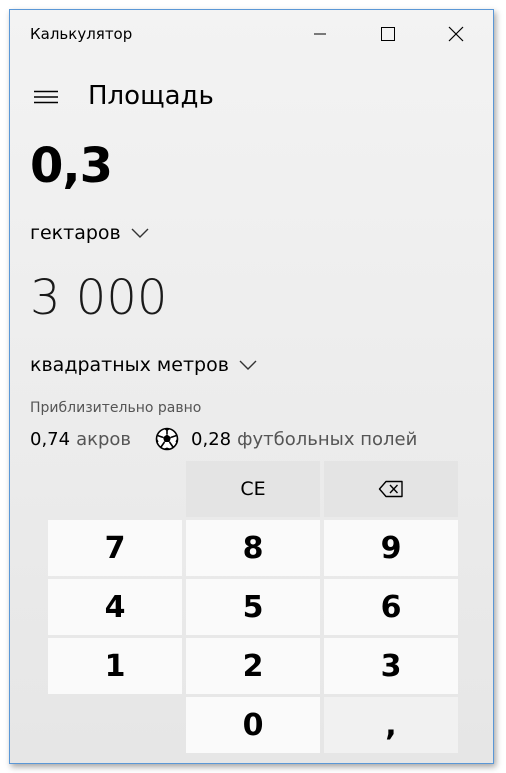 The height and width of the screenshot is (773, 506). I want to click on digit-9-button: 9, so click(391, 548).